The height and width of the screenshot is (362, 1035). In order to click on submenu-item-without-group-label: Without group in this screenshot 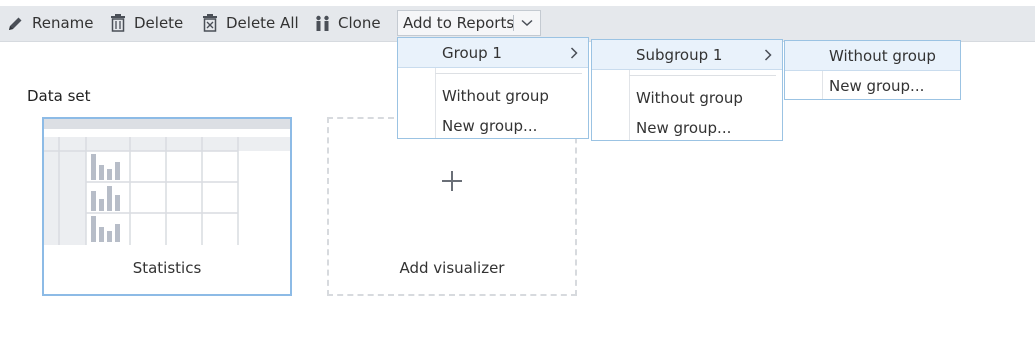, I will do `click(689, 98)`.